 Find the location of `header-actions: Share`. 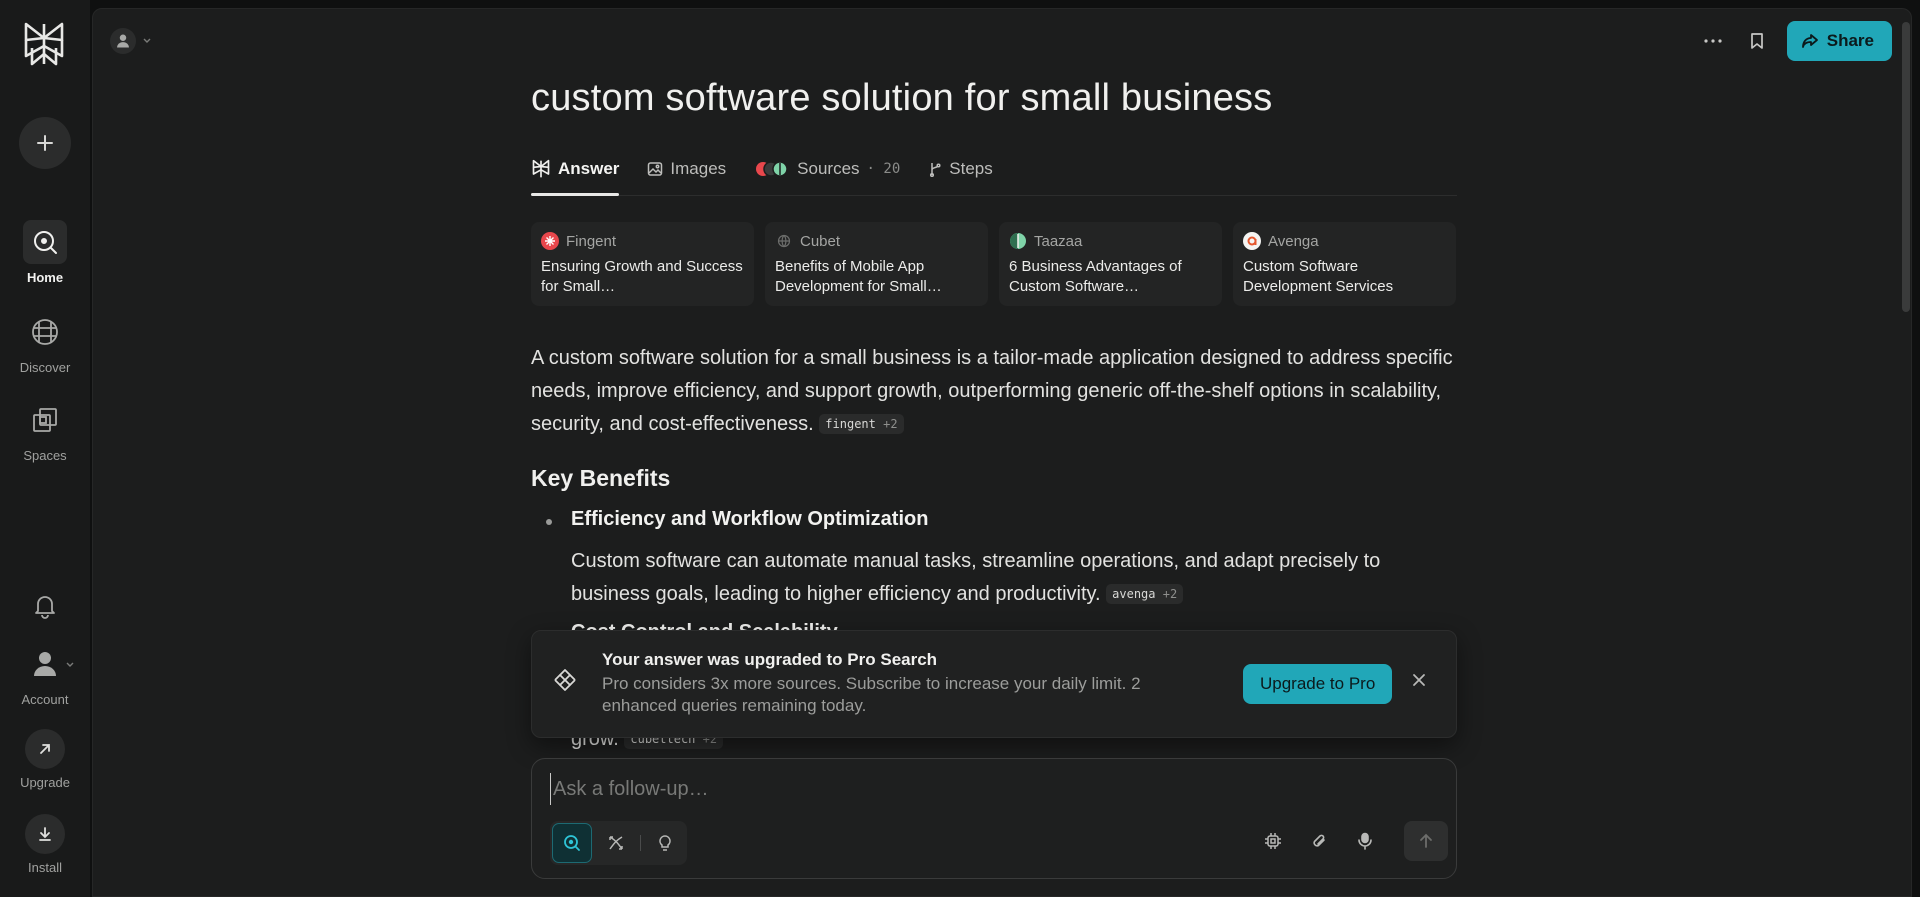

header-actions: Share is located at coordinates (1795, 41).